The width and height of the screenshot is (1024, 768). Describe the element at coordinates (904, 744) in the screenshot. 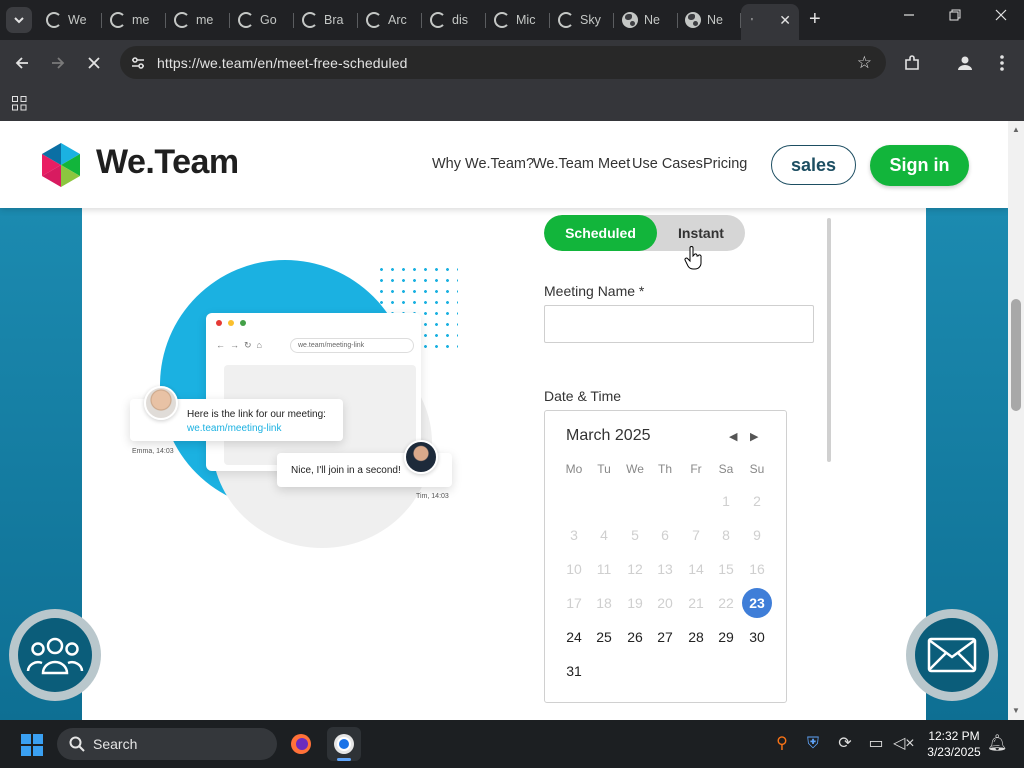

I see `volume-muted-icon: ◁×` at that location.